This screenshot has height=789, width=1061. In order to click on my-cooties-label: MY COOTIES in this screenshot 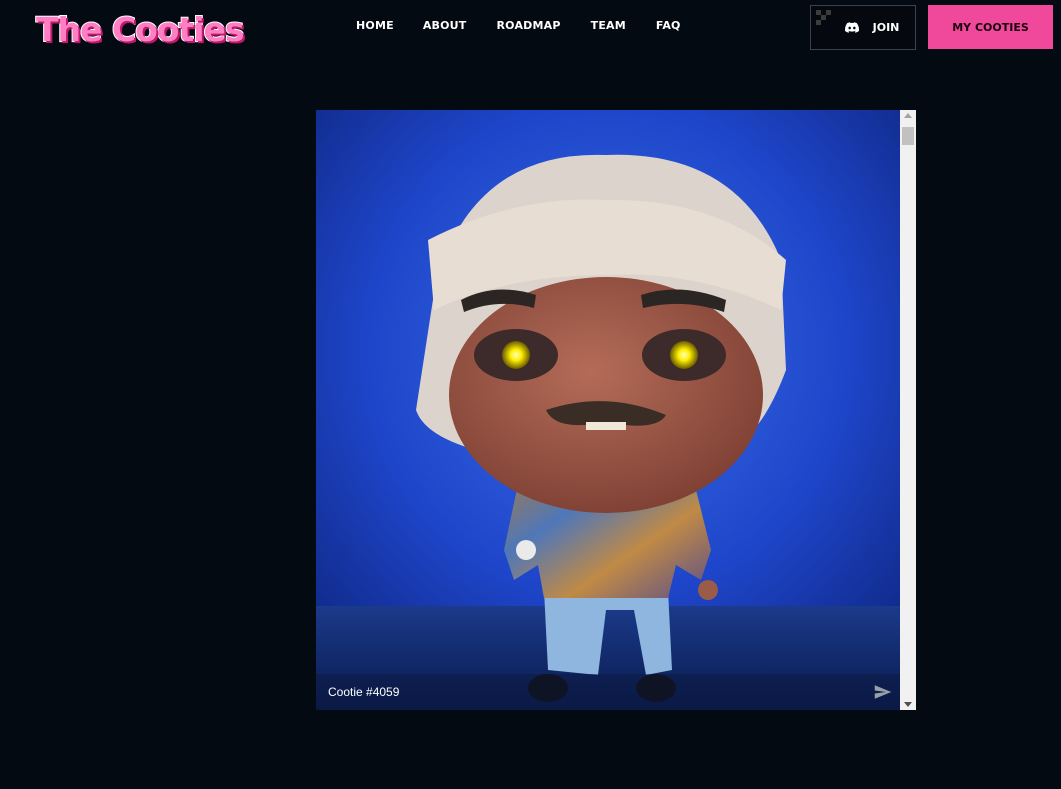, I will do `click(990, 27)`.